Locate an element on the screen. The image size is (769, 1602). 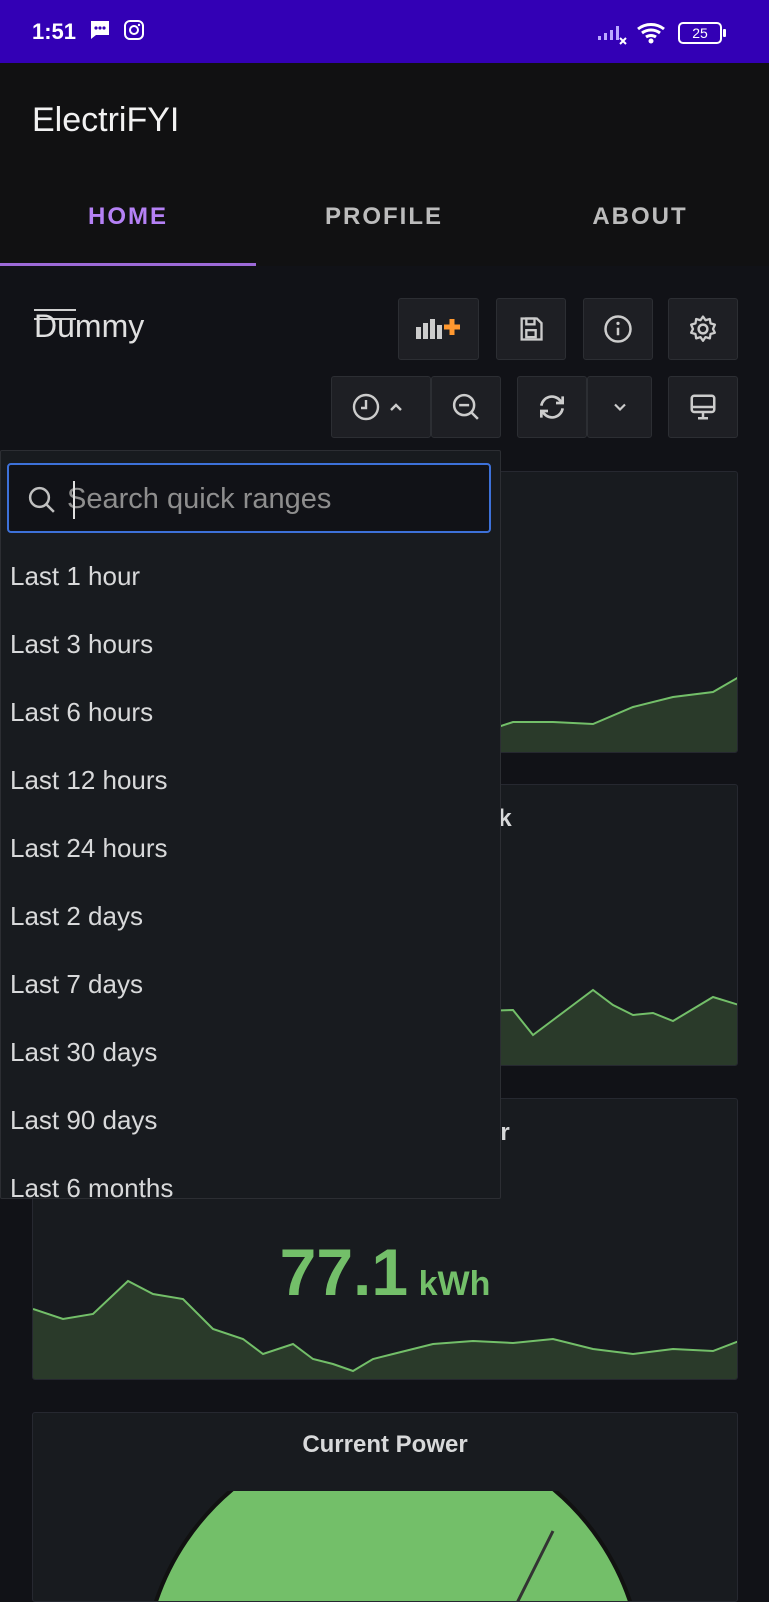
tab-home: HOME is located at coordinates (128, 217).